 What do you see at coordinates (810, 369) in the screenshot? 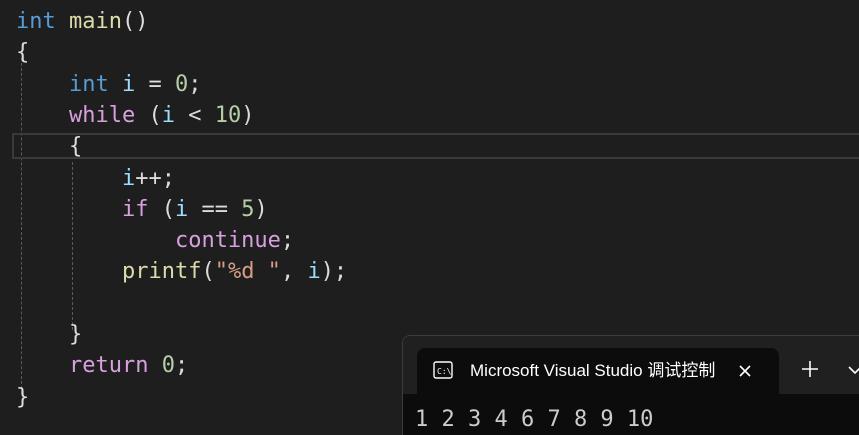
I see `plus-icon` at bounding box center [810, 369].